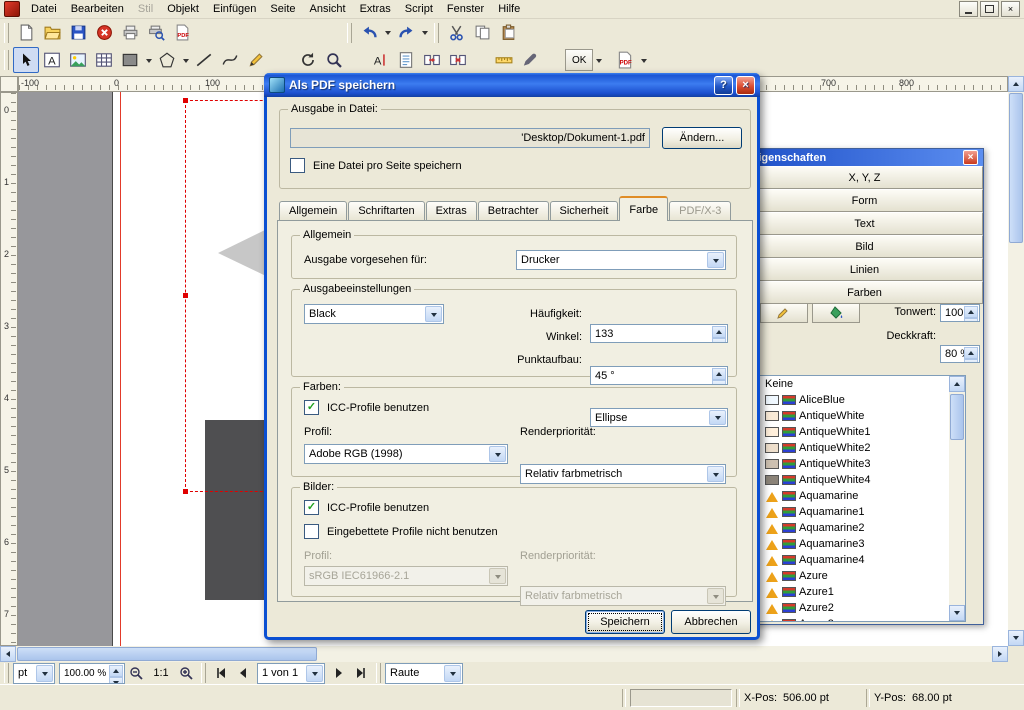 Image resolution: width=1024 pixels, height=710 pixels. Describe the element at coordinates (858, 448) in the screenshot. I see `color-list-item: AntiqueWhite2` at that location.